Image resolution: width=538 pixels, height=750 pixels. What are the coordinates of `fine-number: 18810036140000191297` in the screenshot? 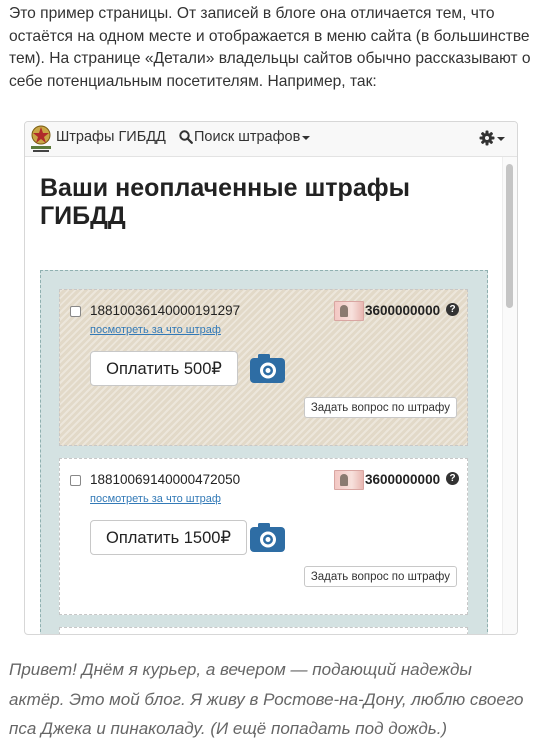 It's located at (165, 310).